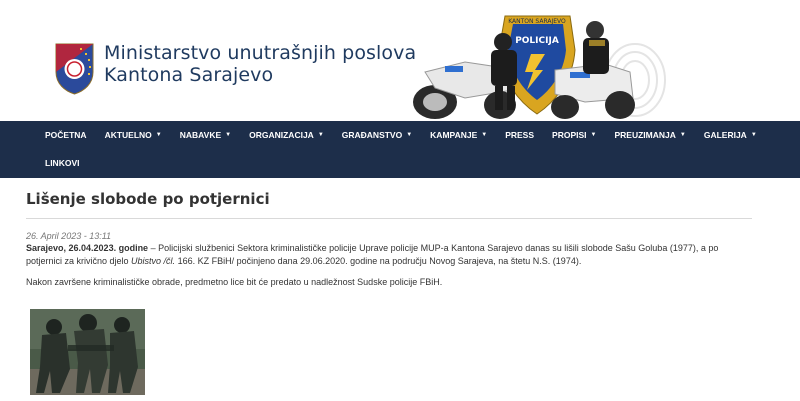 The height and width of the screenshot is (401, 800). Describe the element at coordinates (260, 53) in the screenshot. I see `site-title-line1: Ministarstvo unutrašnjih poslova` at that location.